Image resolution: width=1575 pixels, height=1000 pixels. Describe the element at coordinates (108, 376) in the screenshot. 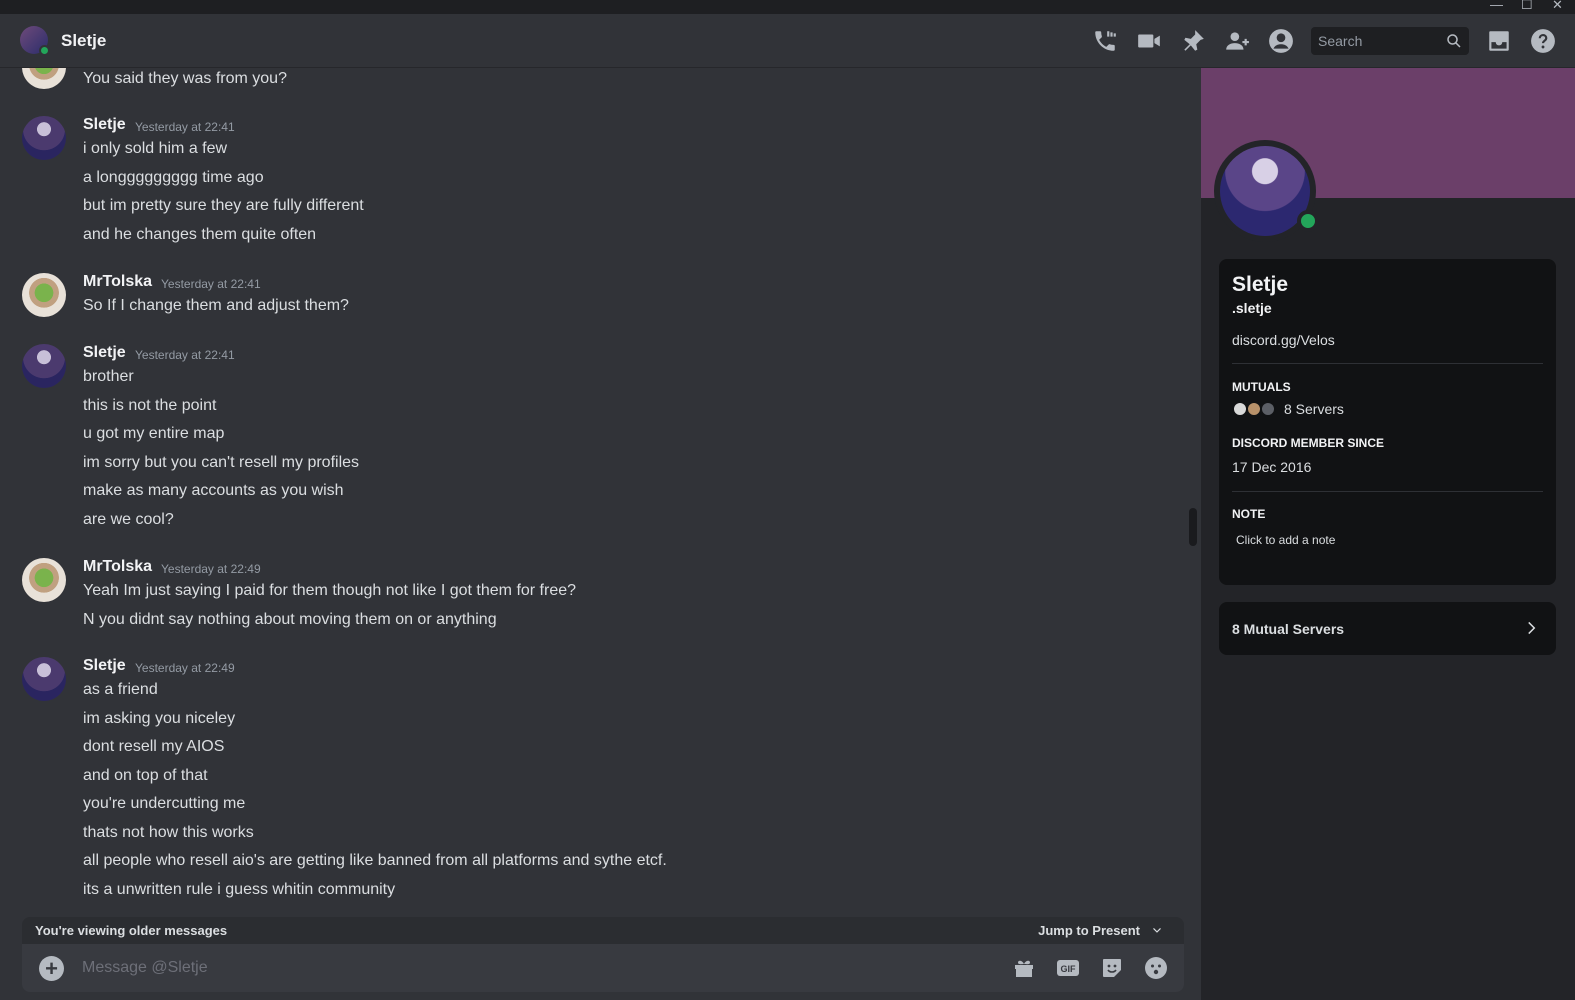

I see `message-text: brother` at that location.